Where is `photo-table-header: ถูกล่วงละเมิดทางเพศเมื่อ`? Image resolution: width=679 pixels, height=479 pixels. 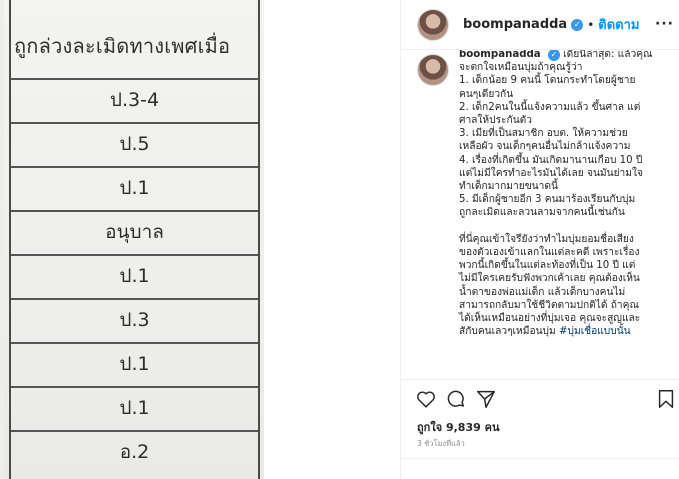 photo-table-header: ถูกล่วงละเมิดทางเพศเมื่อ is located at coordinates (122, 46).